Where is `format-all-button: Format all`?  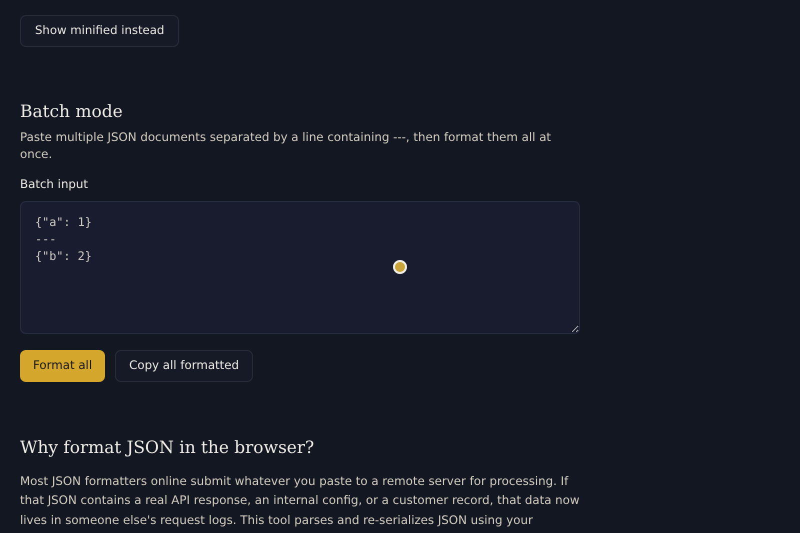
format-all-button: Format all is located at coordinates (63, 366).